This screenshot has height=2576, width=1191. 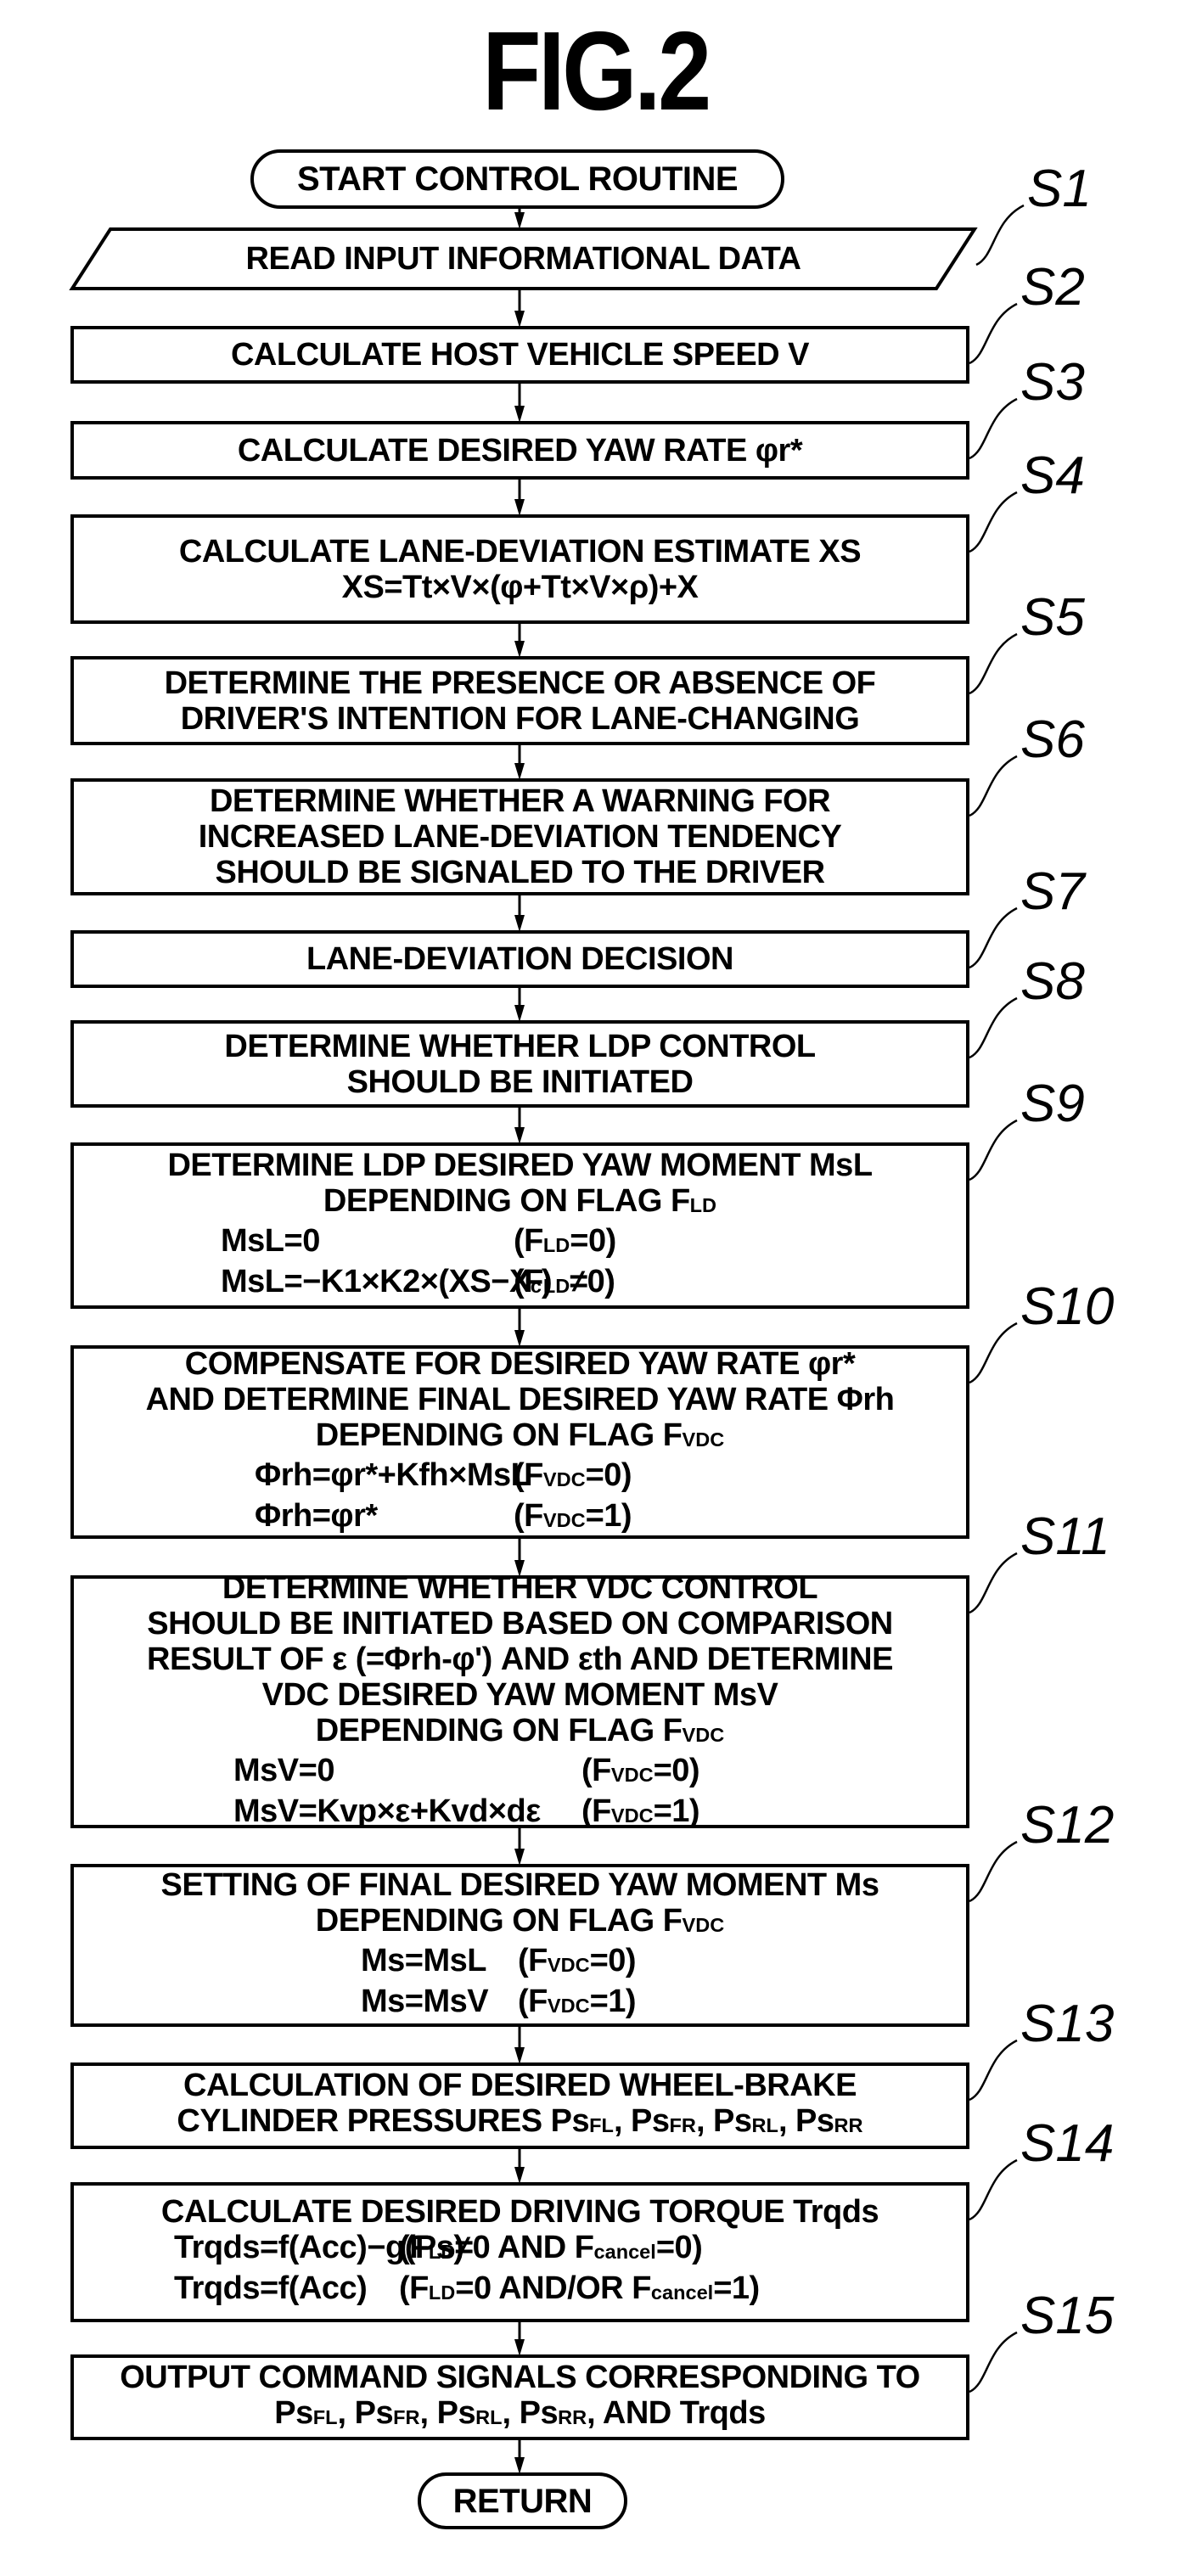 What do you see at coordinates (522, 2501) in the screenshot?
I see `return-terminal-label: RETURN` at bounding box center [522, 2501].